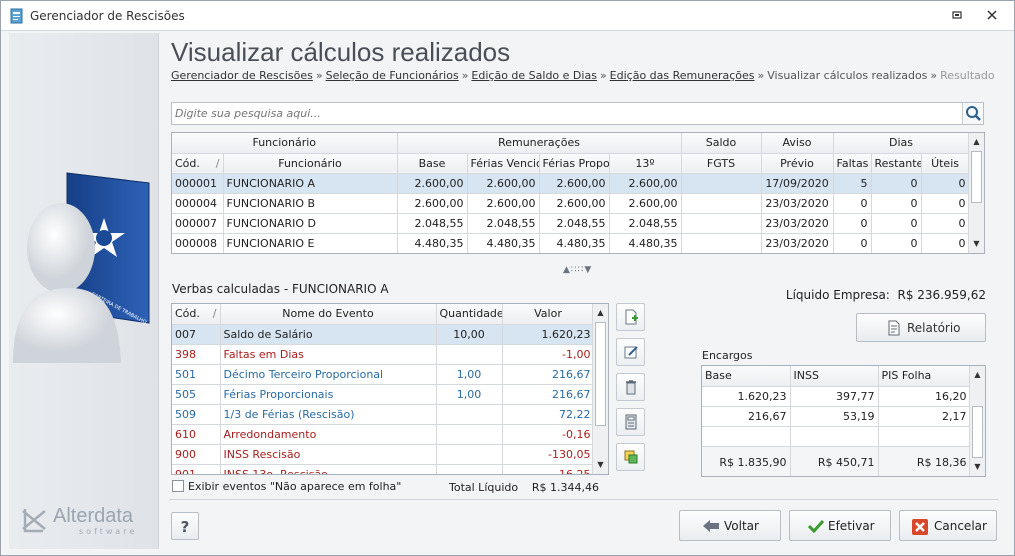  What do you see at coordinates (328, 314) in the screenshot?
I see `column-header: Nome do Evento` at bounding box center [328, 314].